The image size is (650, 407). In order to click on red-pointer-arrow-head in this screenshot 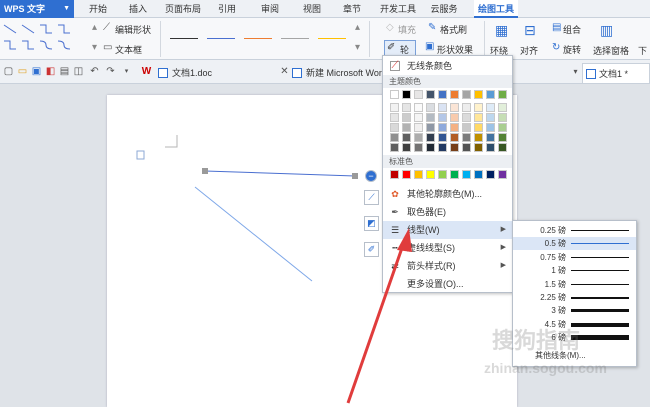, I will do `click(404, 240)`.